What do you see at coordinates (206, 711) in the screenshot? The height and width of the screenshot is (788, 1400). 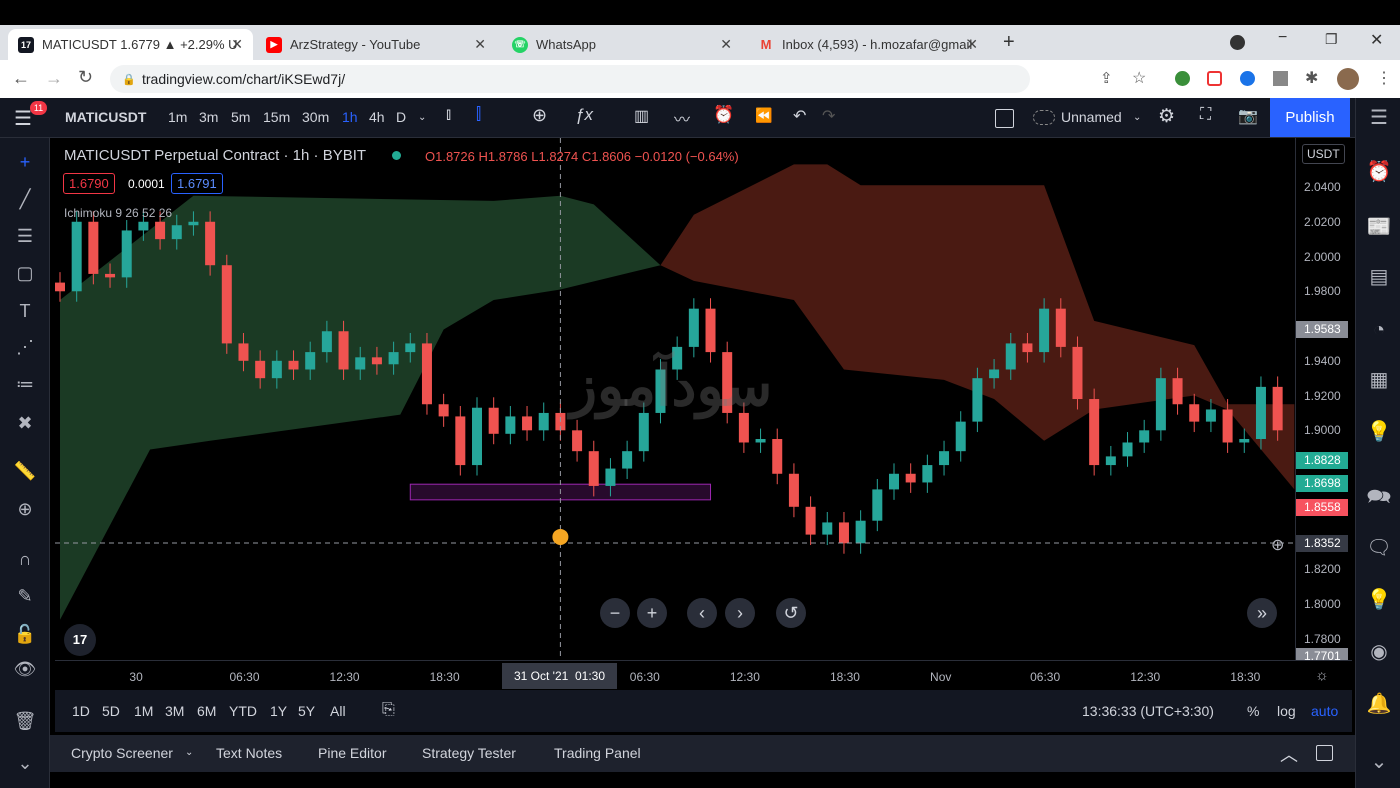 I see `range-6m: 6M` at bounding box center [206, 711].